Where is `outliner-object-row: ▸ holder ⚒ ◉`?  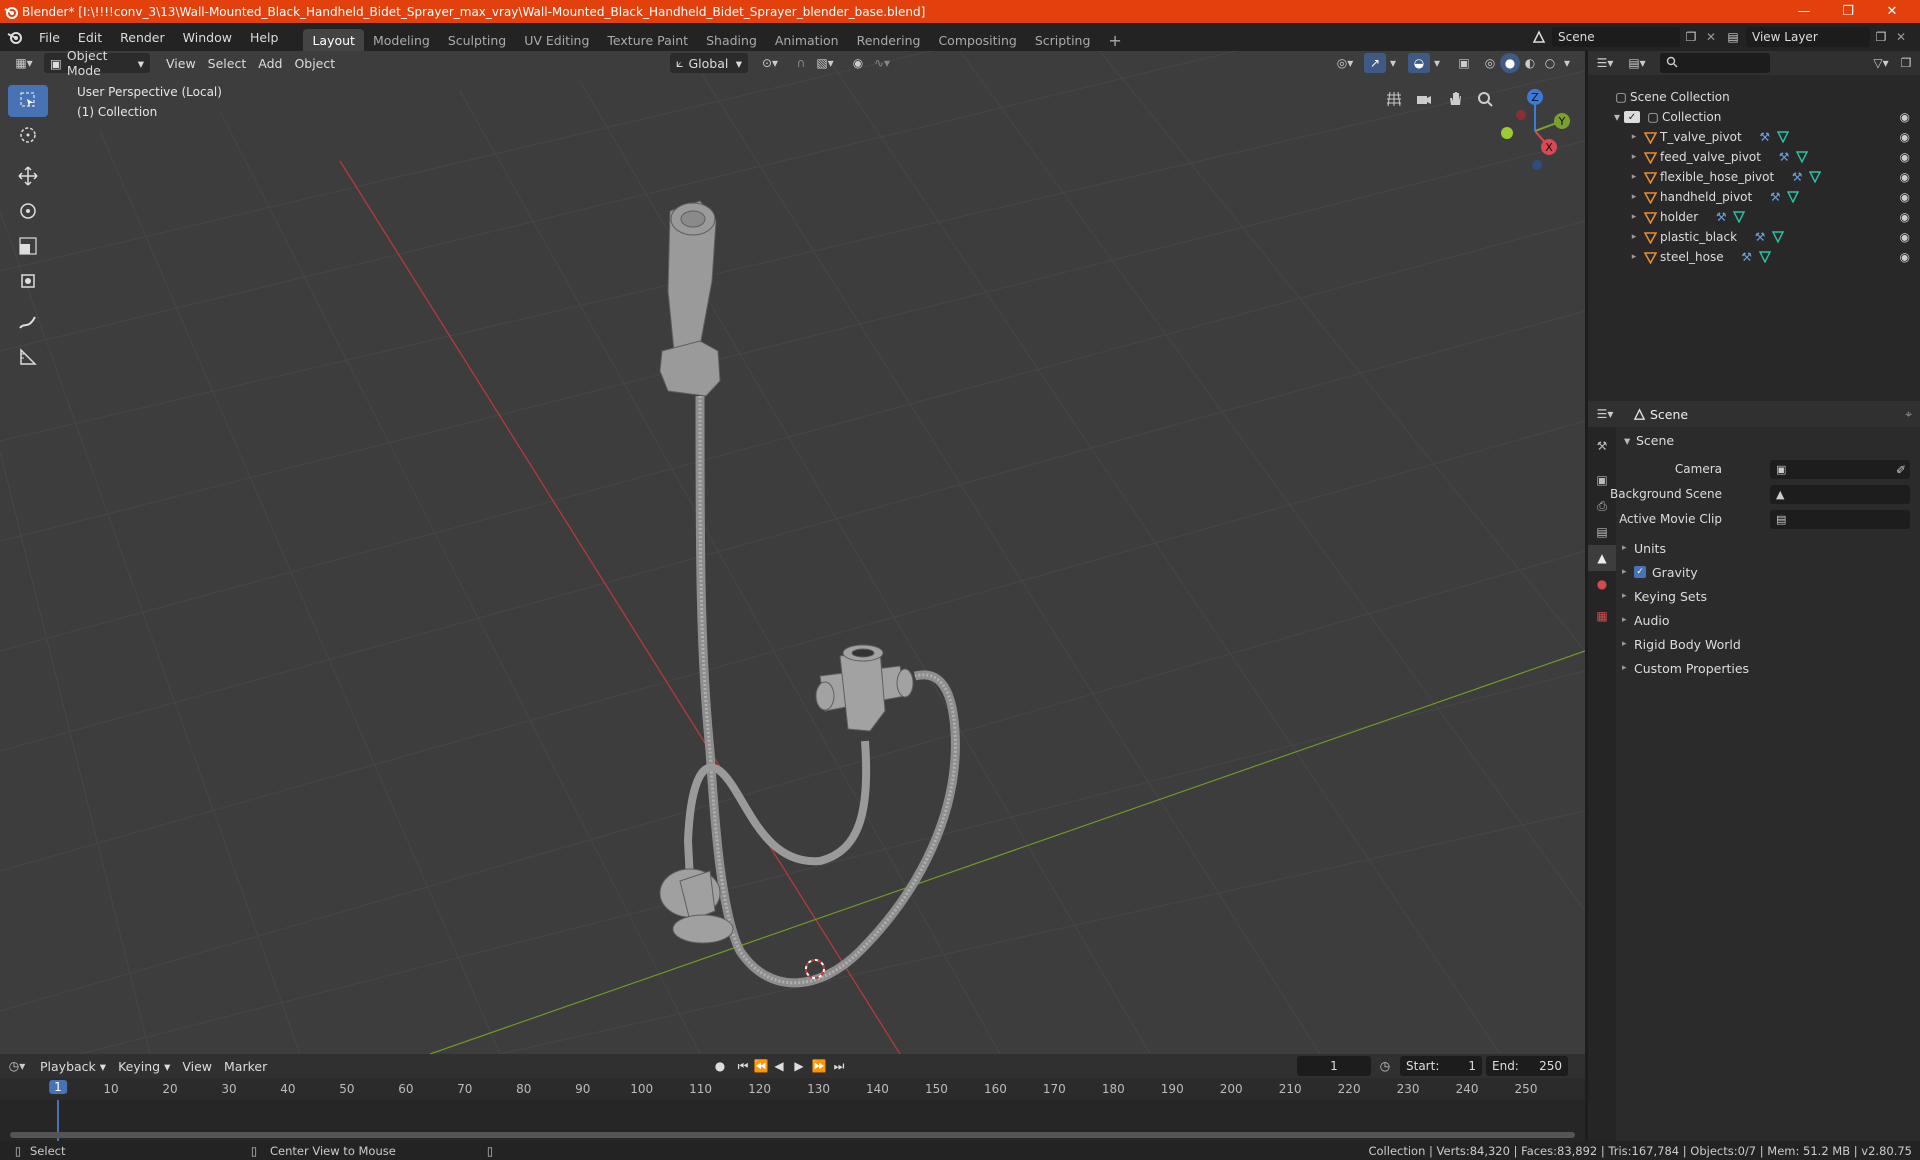
outliner-object-row: ▸ holder ⚒ ◉ is located at coordinates (1754, 217).